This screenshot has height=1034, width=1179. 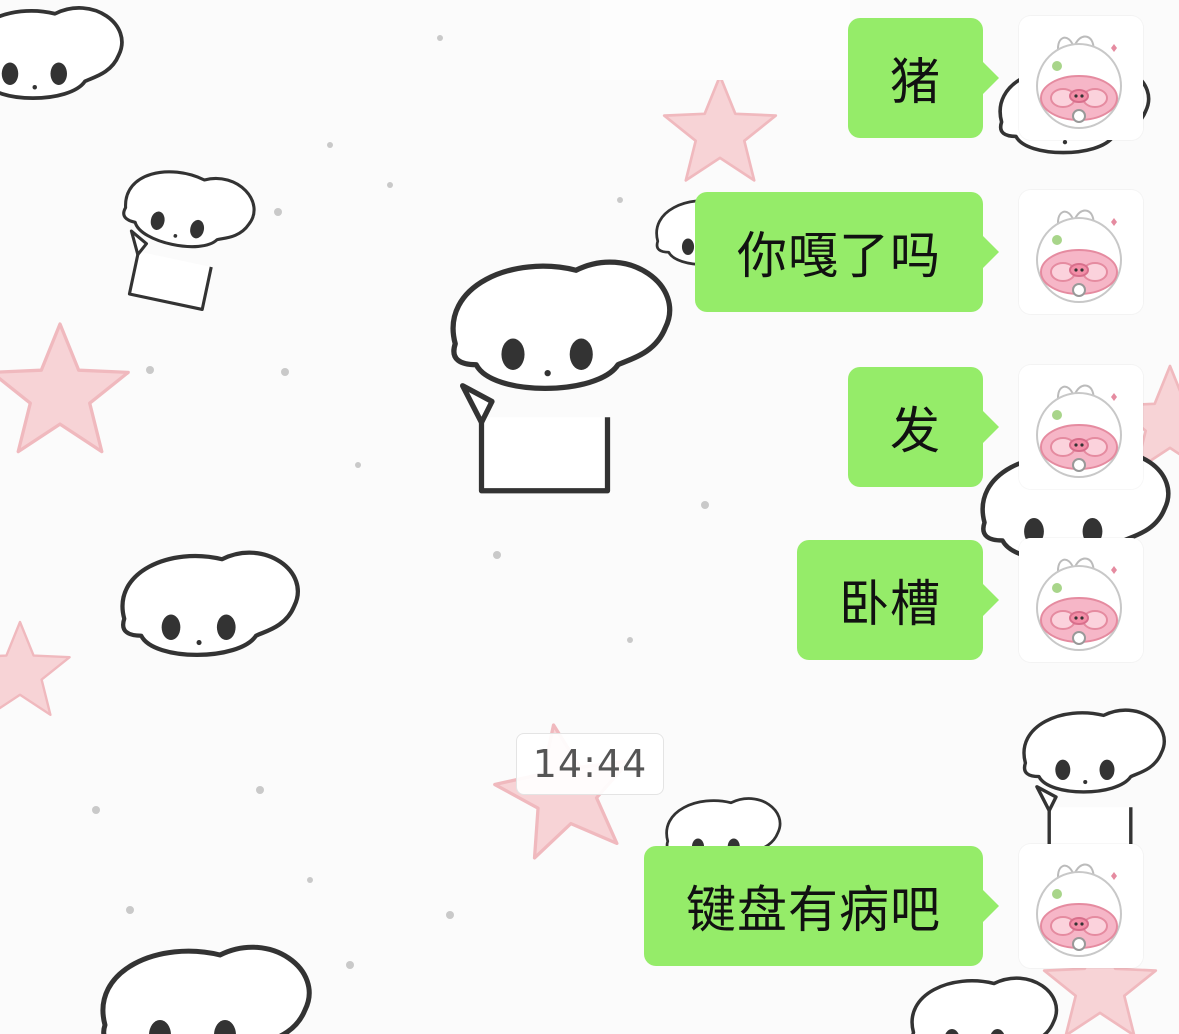 I want to click on message-bubble: 发, so click(x=923, y=427).